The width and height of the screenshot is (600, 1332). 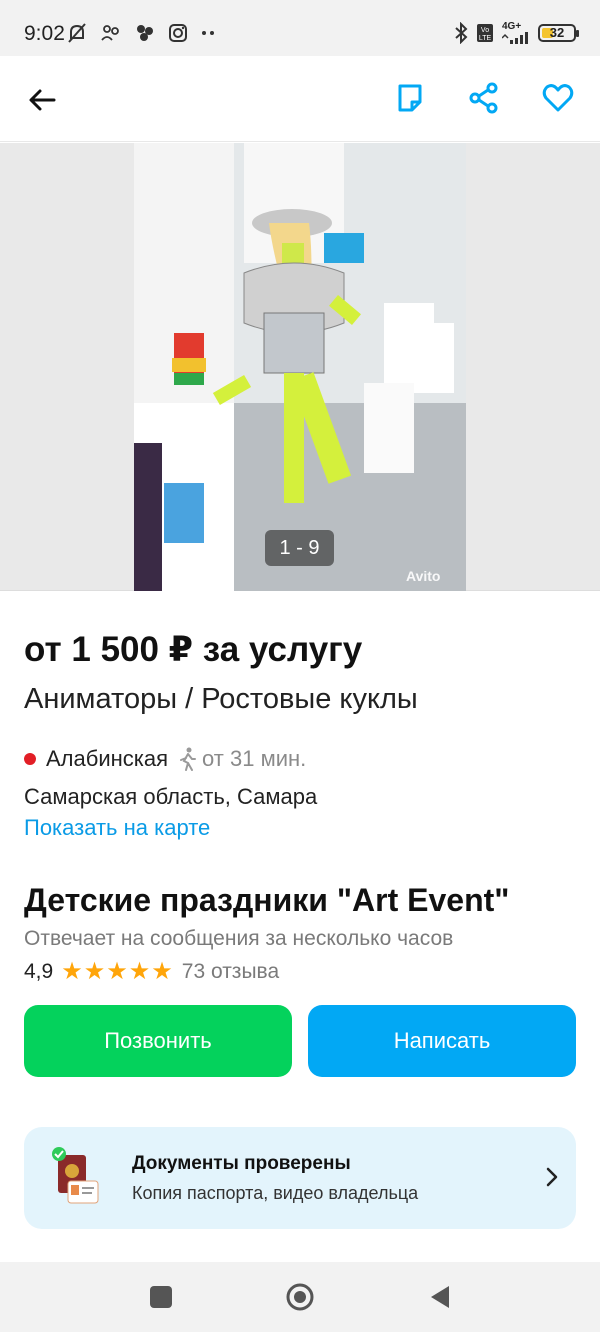 I want to click on people-icon, so click(x=110, y=33).